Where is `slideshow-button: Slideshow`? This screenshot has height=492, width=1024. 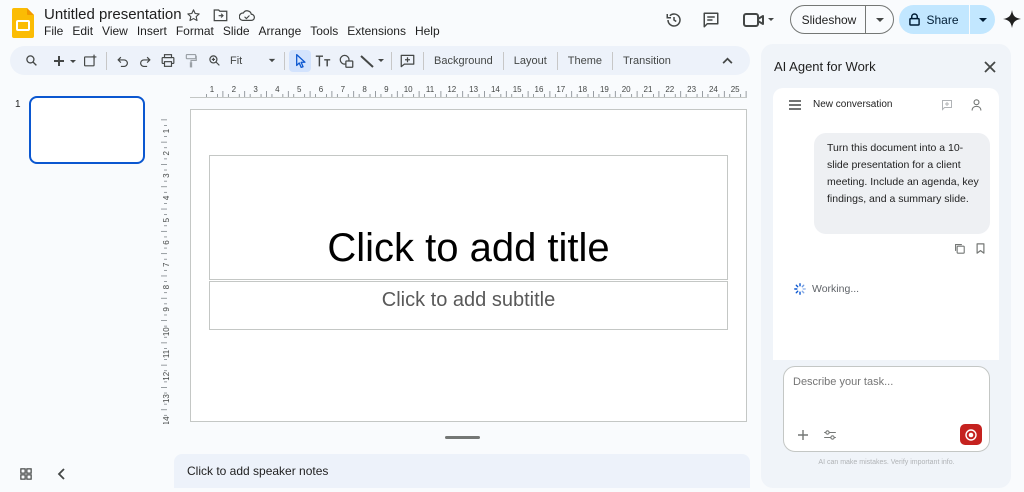 slideshow-button: Slideshow is located at coordinates (842, 19).